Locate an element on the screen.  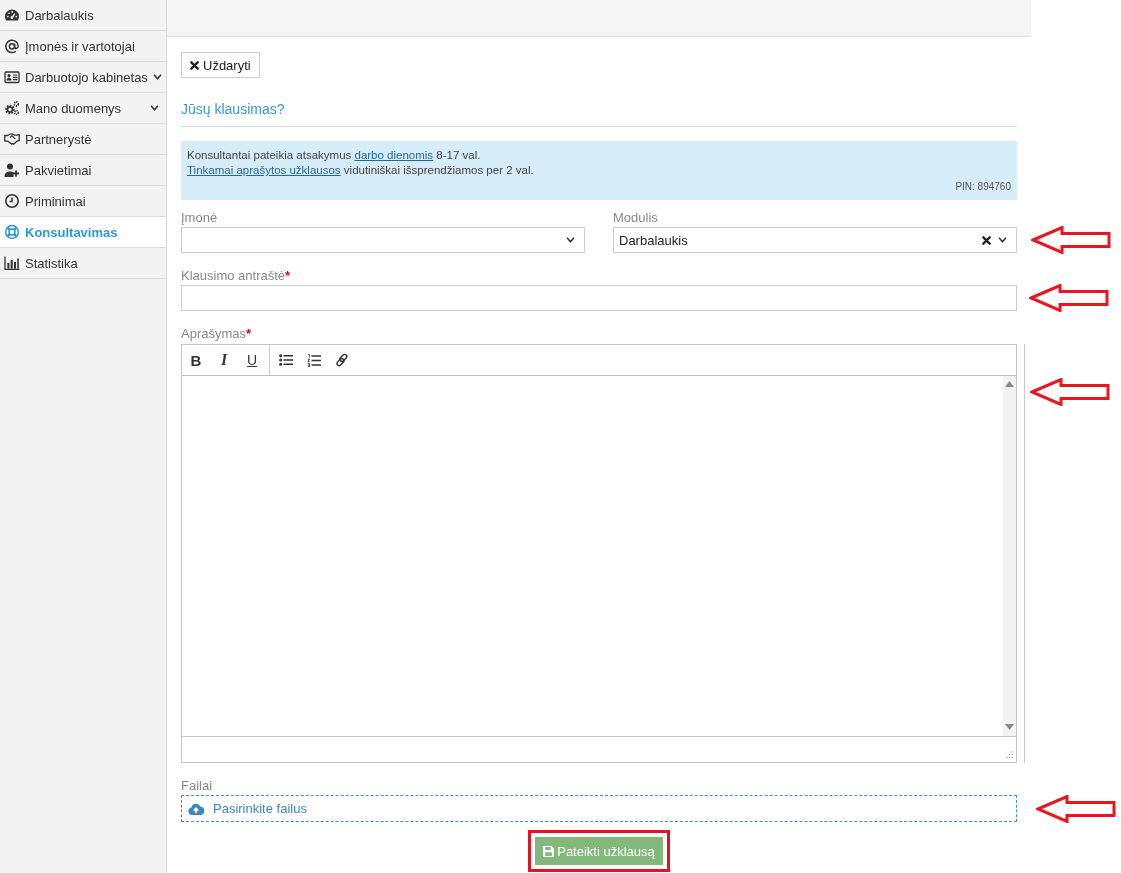
bar-chart-icon is located at coordinates (12, 263).